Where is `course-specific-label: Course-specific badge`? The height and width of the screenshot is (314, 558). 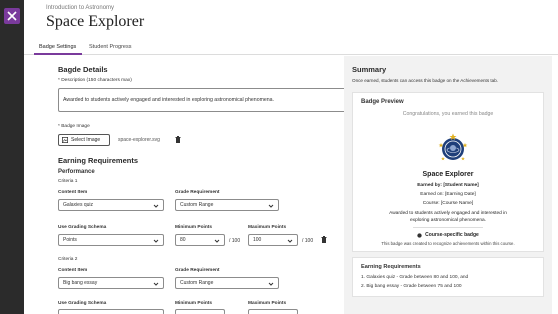 course-specific-label: Course-specific badge is located at coordinates (452, 235).